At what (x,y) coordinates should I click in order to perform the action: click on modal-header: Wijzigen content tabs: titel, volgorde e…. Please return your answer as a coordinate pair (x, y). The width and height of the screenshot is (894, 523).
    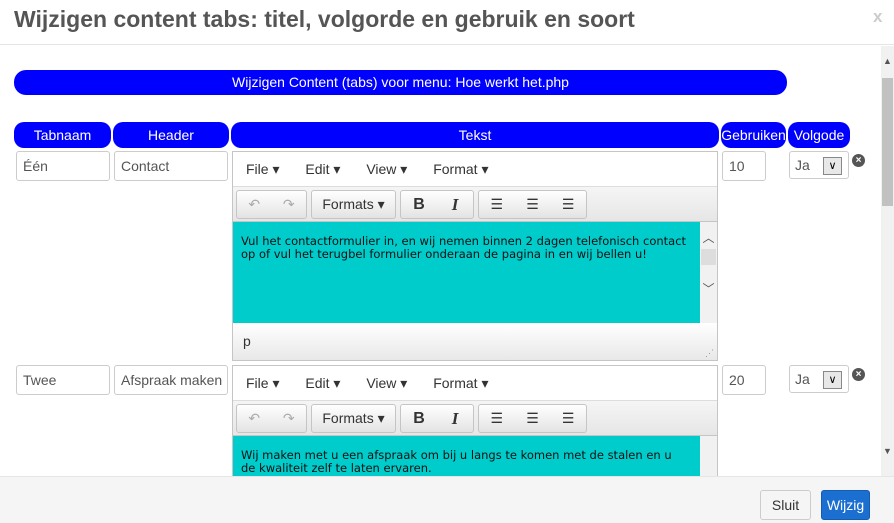
    Looking at the image, I should click on (447, 22).